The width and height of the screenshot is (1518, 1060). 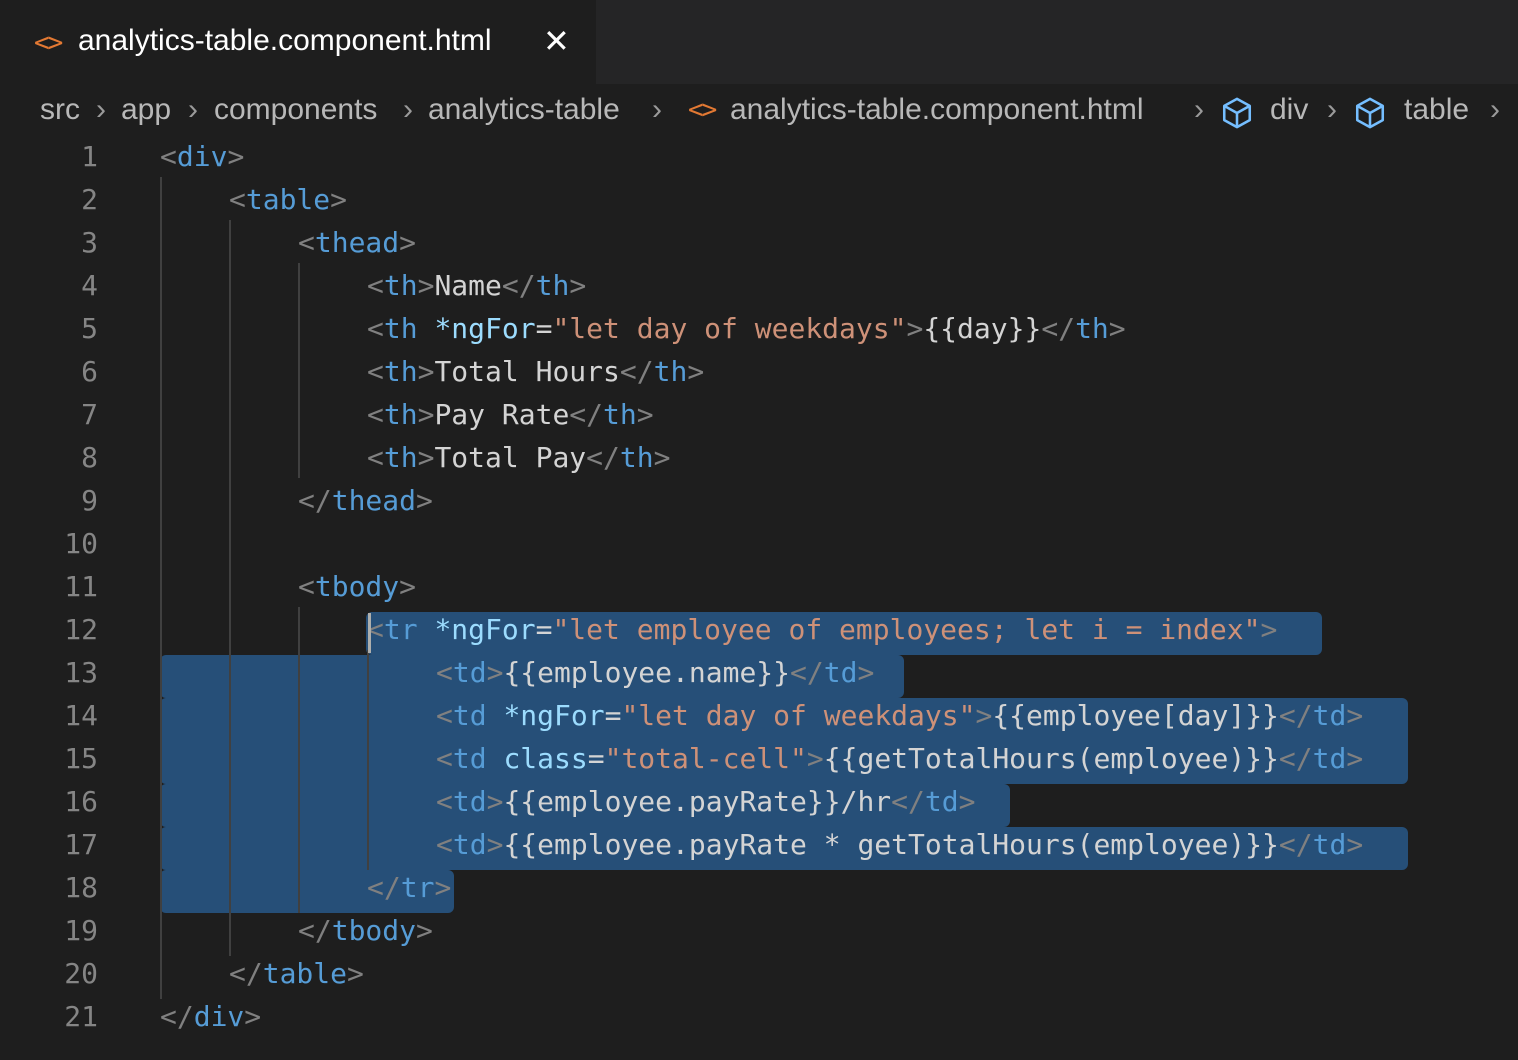 What do you see at coordinates (417, 887) in the screenshot?
I see `code-token: tr` at bounding box center [417, 887].